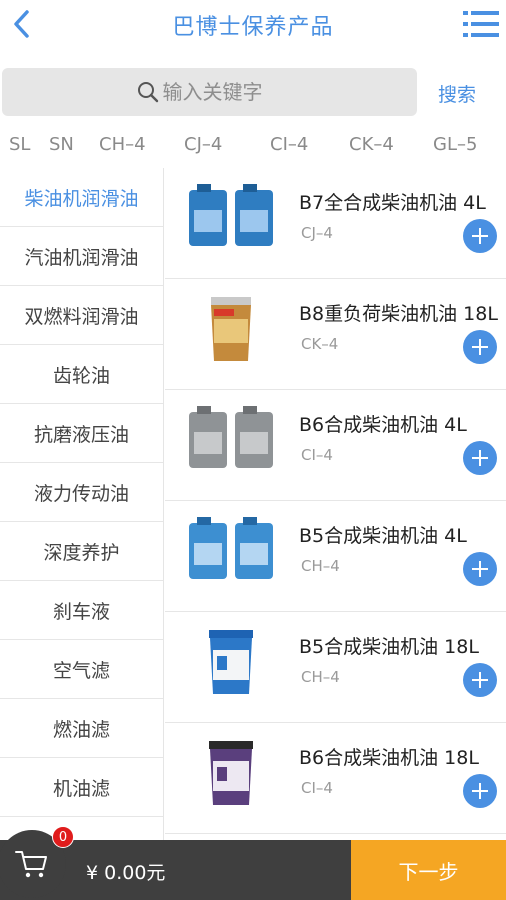 Image resolution: width=506 pixels, height=900 pixels. Describe the element at coordinates (231, 437) in the screenshot. I see `product-image-gray-jugs` at that location.